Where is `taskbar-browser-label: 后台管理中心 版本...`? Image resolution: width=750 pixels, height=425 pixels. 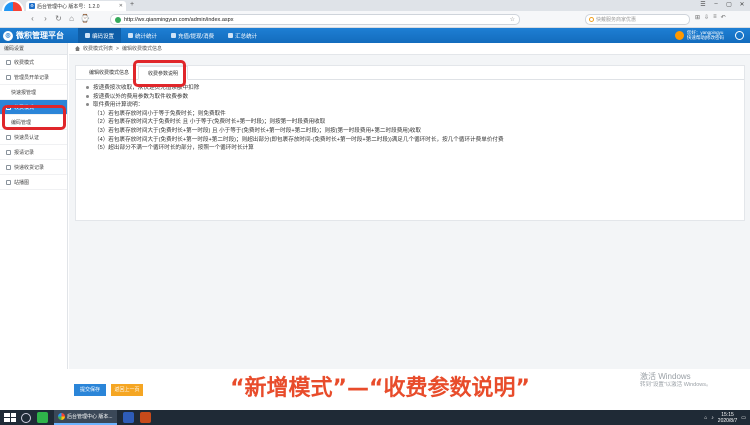
taskbar-browser-label: 后台管理中心 版本... is located at coordinates (90, 417).